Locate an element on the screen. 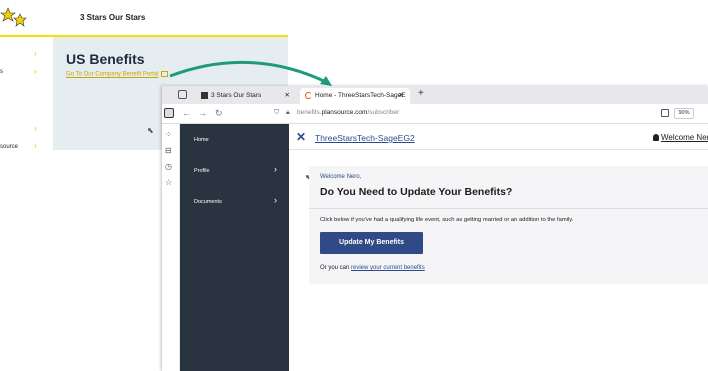 Image resolution: width=708 pixels, height=371 pixels. url-prefix: benefits. is located at coordinates (309, 112).